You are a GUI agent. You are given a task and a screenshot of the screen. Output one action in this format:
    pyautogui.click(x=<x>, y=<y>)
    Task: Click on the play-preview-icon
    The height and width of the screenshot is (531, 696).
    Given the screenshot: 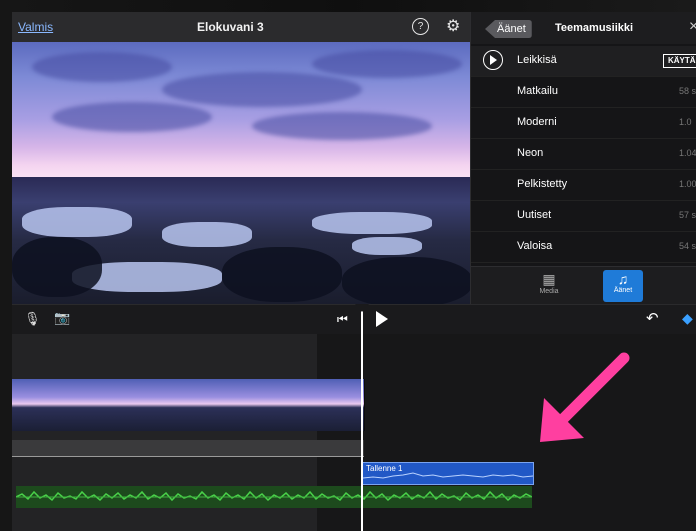 What is the action you would take?
    pyautogui.click(x=493, y=60)
    